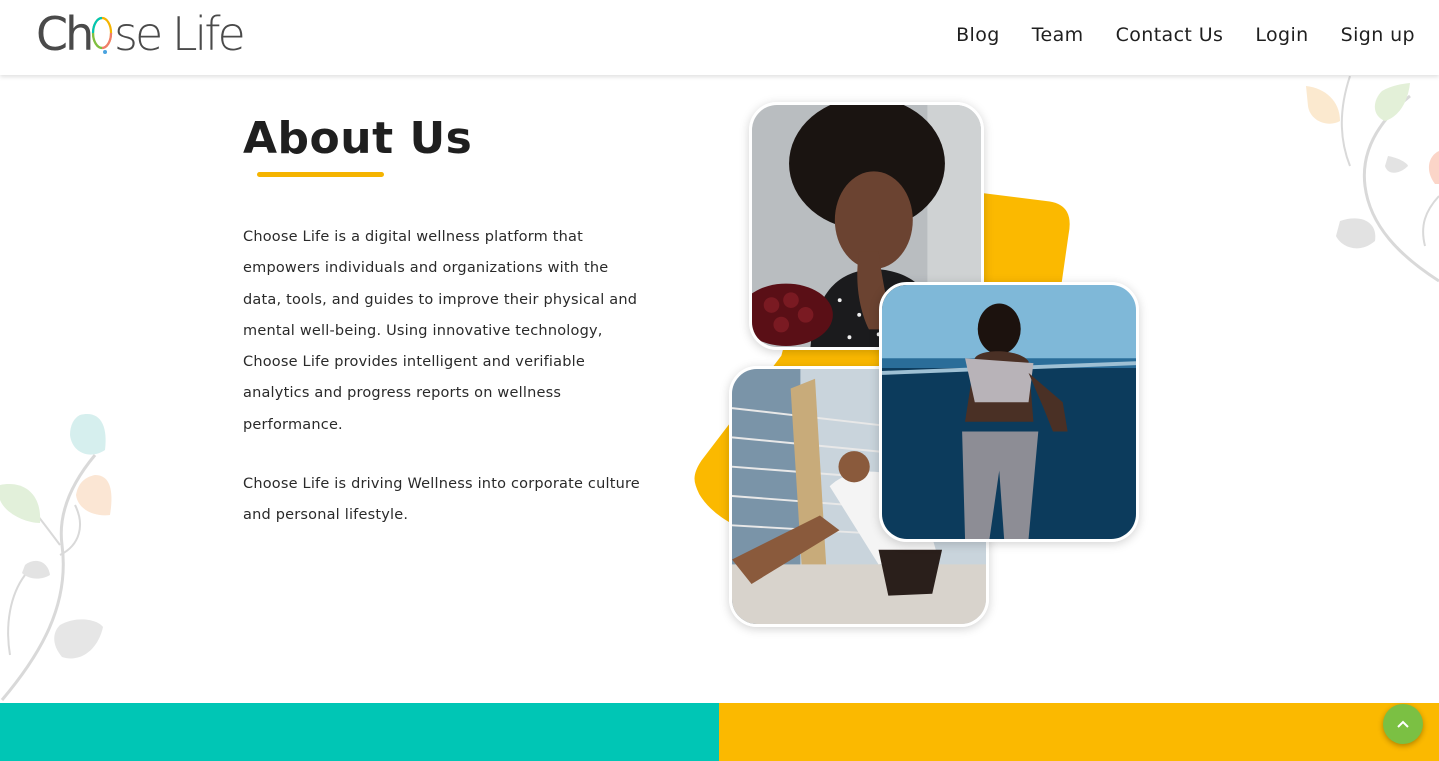  What do you see at coordinates (1058, 35) in the screenshot?
I see `nav-team: Team` at bounding box center [1058, 35].